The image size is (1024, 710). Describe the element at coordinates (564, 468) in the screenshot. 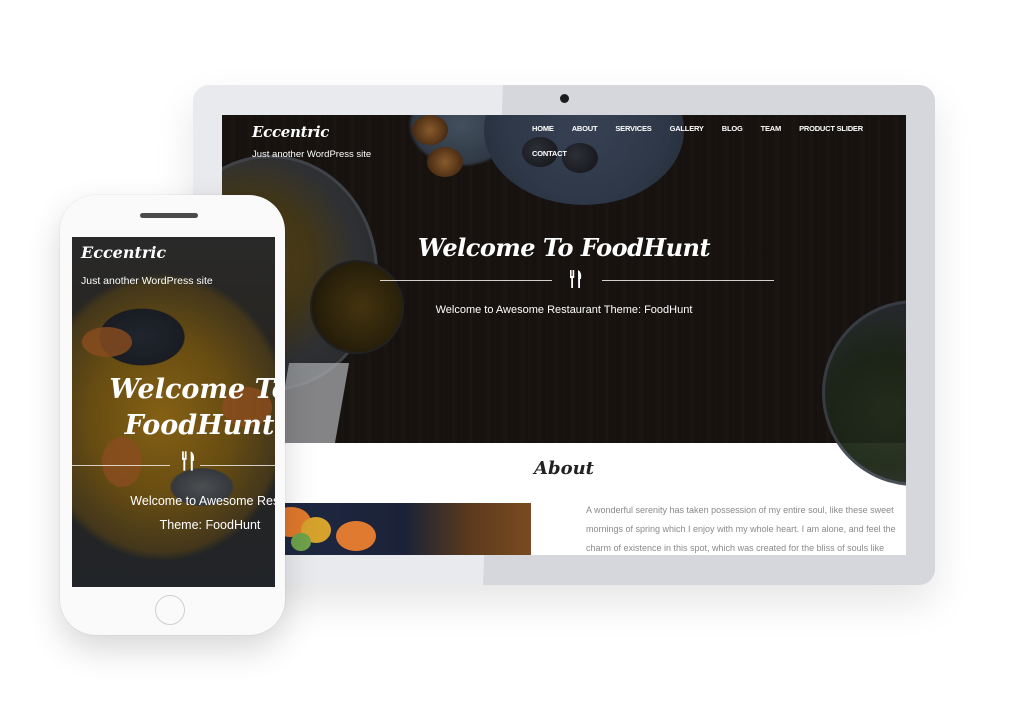

I see `about-heading: About` at that location.